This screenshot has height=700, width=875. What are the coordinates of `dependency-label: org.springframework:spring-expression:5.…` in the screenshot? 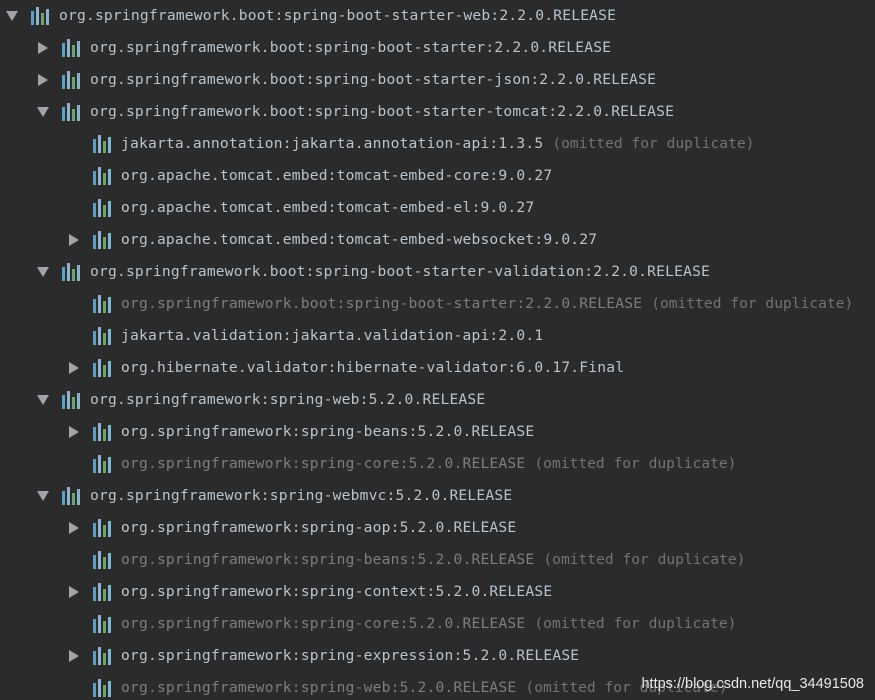 It's located at (350, 655).